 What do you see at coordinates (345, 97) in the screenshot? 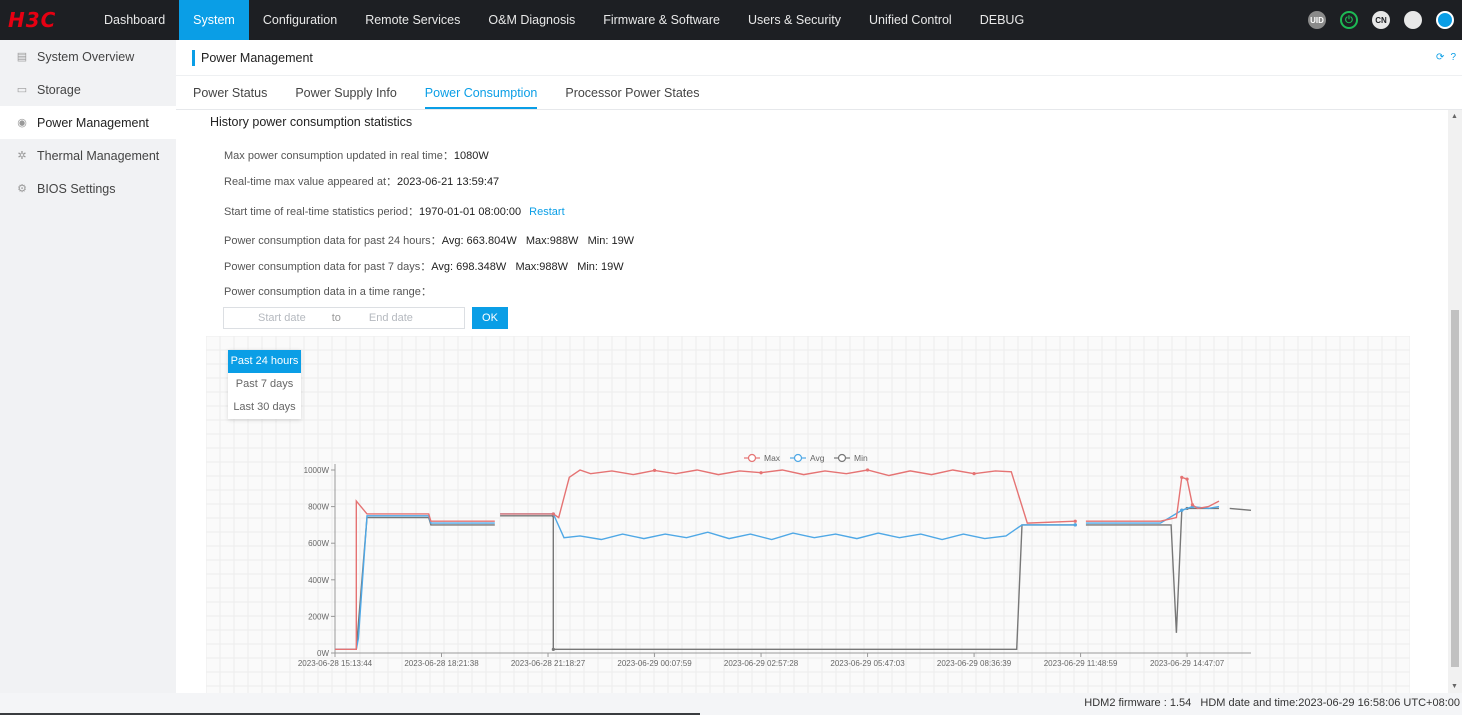
I see `tab-power-supply-info: Power Supply Info` at bounding box center [345, 97].